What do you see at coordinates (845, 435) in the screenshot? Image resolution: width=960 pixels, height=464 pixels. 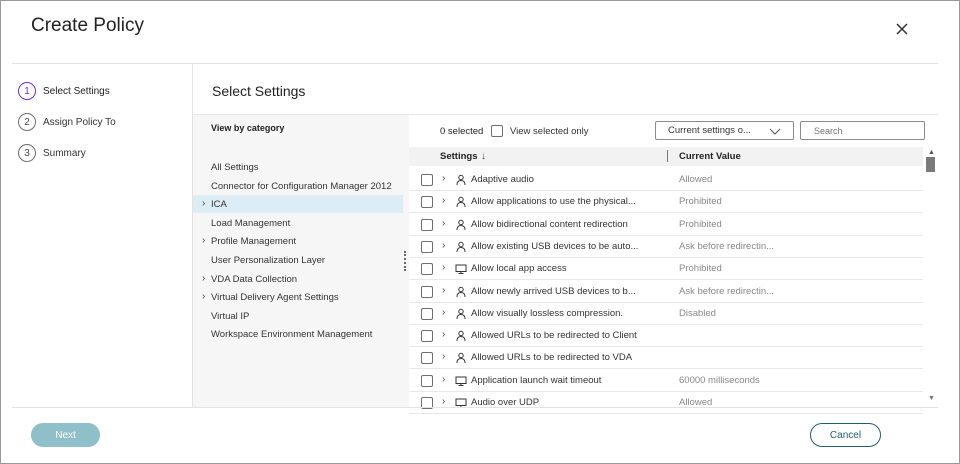 I see `cancel-button: Cancel` at bounding box center [845, 435].